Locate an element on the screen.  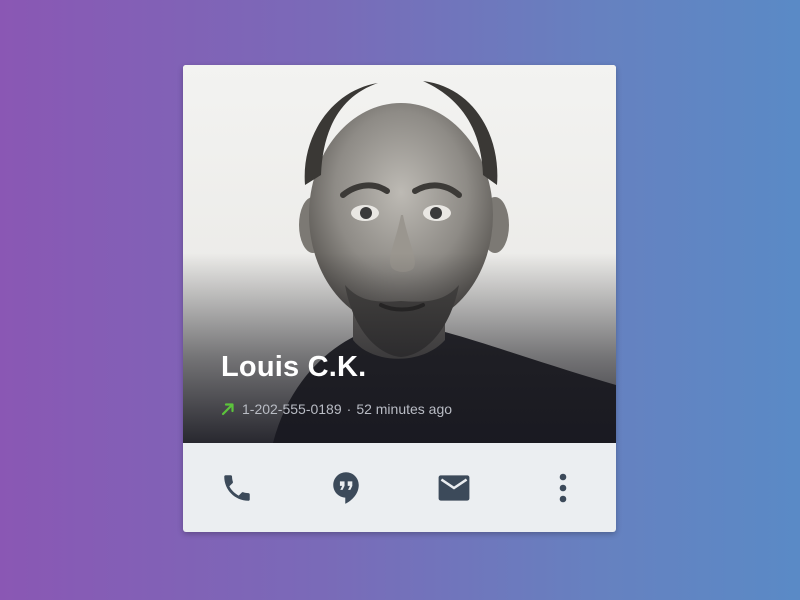
call-info: 1-202-555-0189 · 52 minutes ago is located at coordinates (336, 409).